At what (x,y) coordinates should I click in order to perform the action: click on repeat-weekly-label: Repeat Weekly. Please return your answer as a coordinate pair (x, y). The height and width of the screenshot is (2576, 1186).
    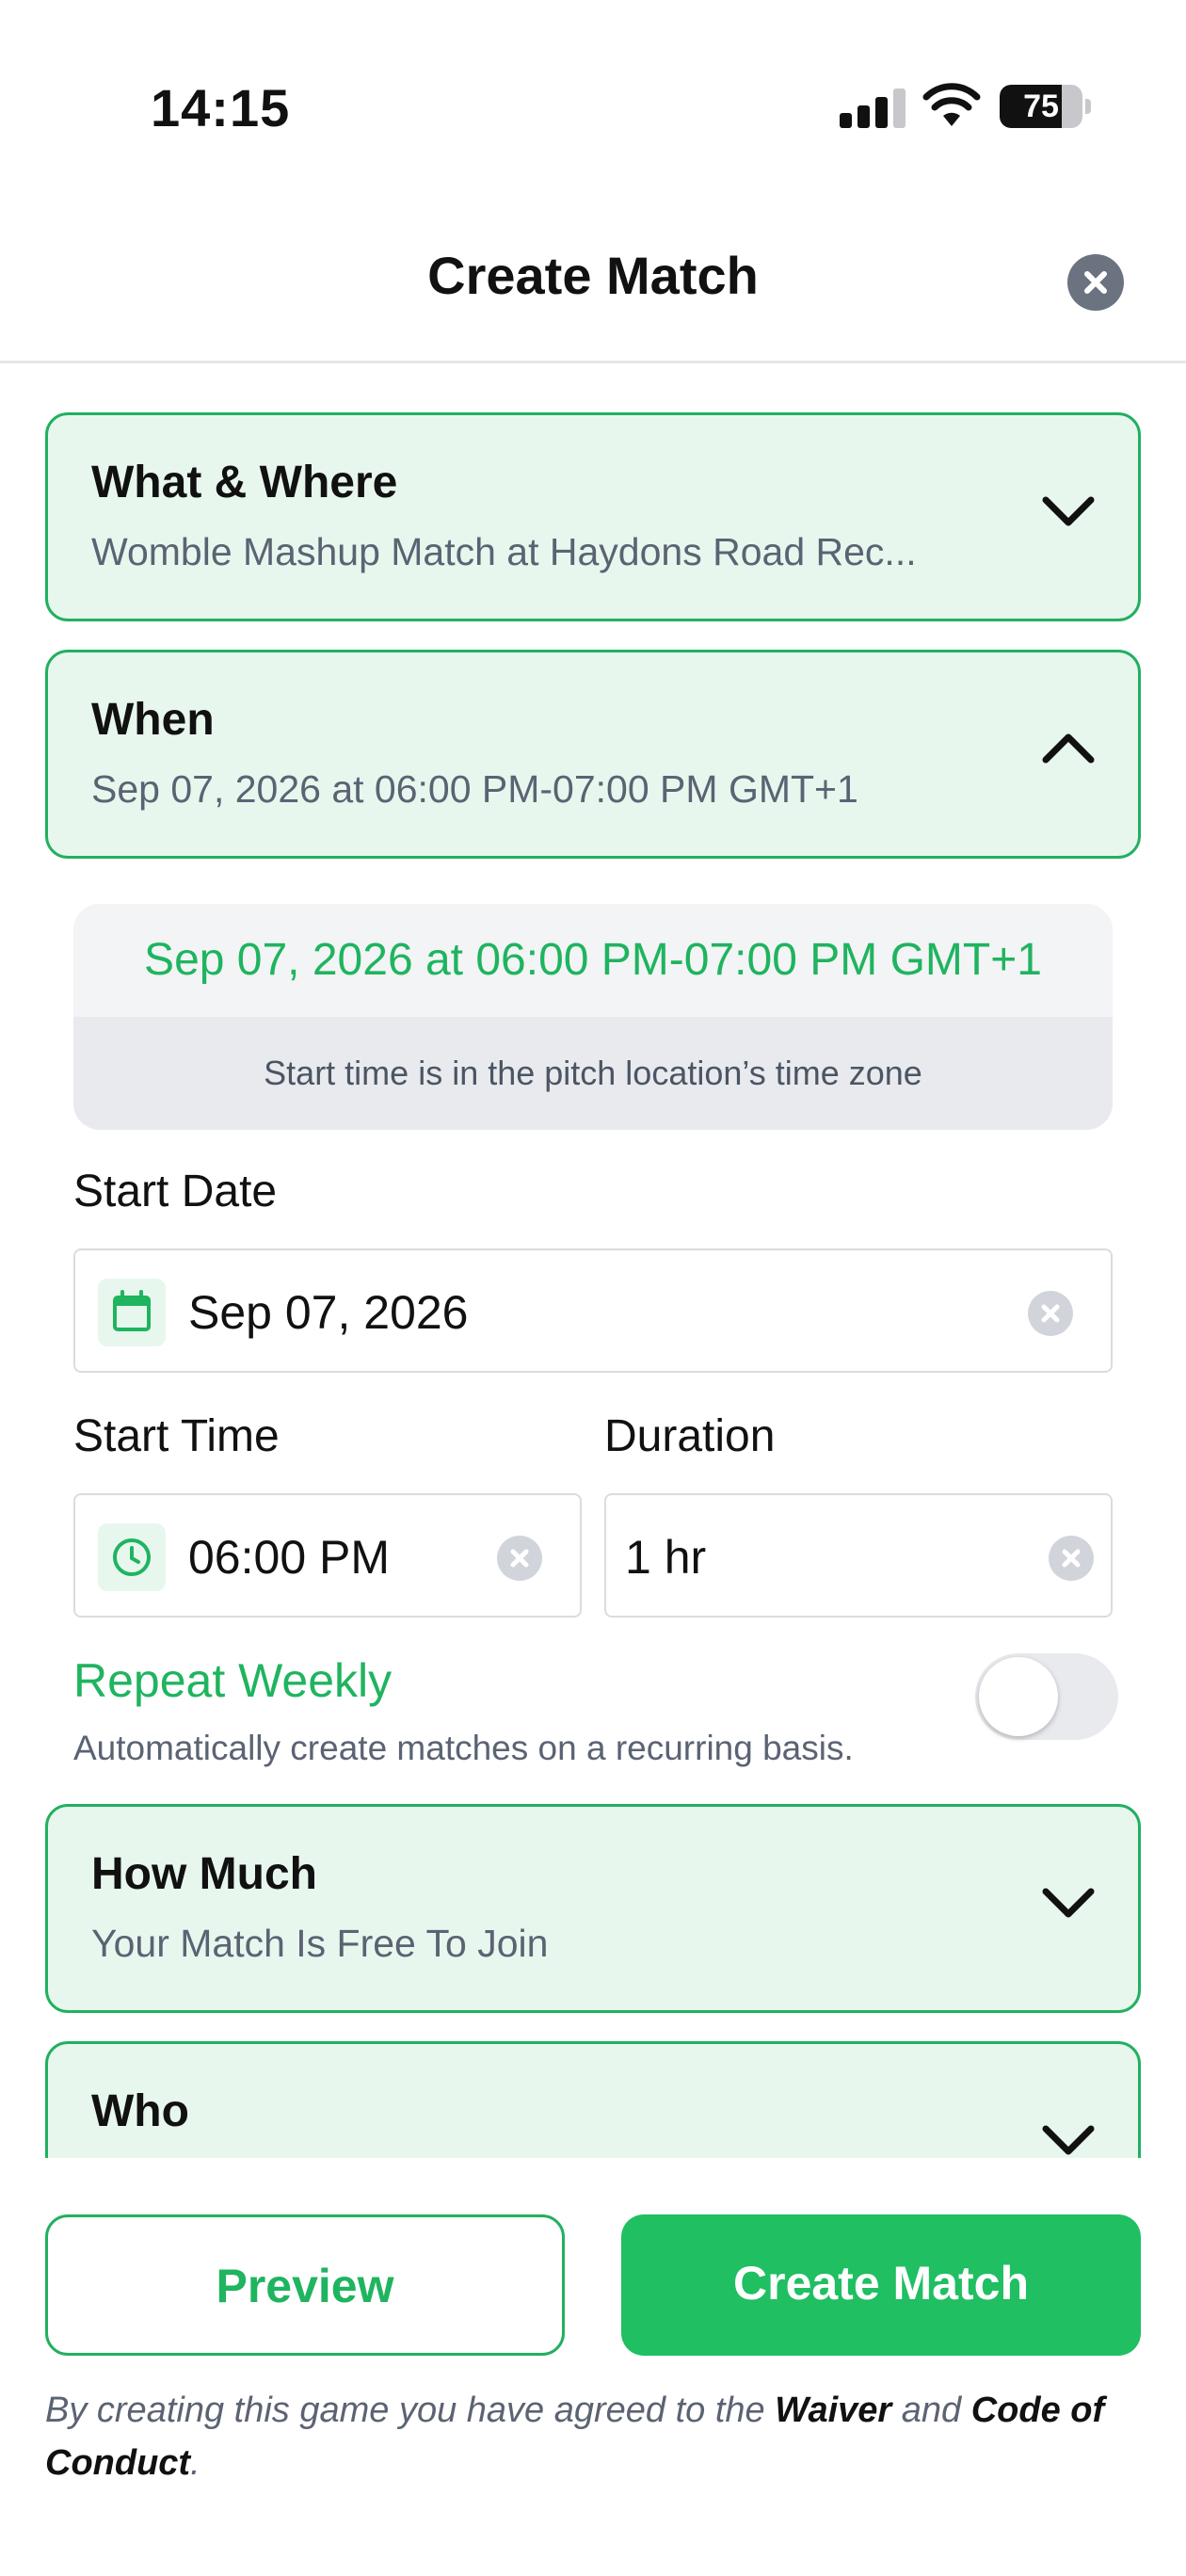
    Looking at the image, I should click on (233, 1680).